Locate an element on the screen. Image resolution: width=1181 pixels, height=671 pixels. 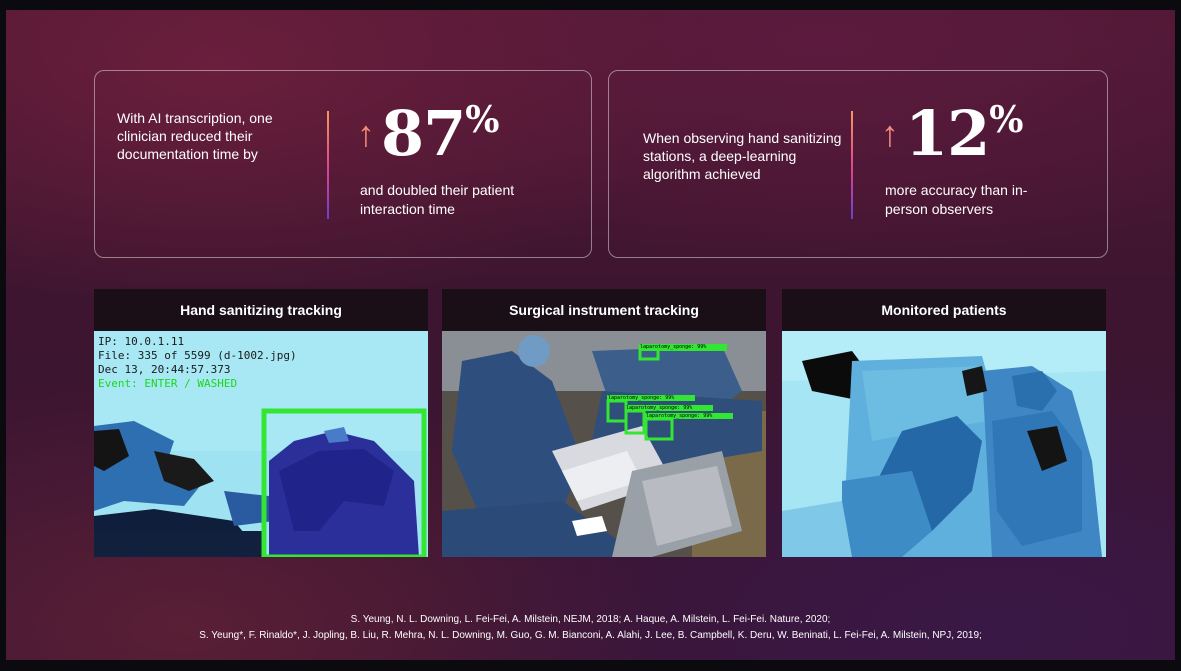
overlay-date: Dec 13, 20:44:57.373 is located at coordinates (164, 369).